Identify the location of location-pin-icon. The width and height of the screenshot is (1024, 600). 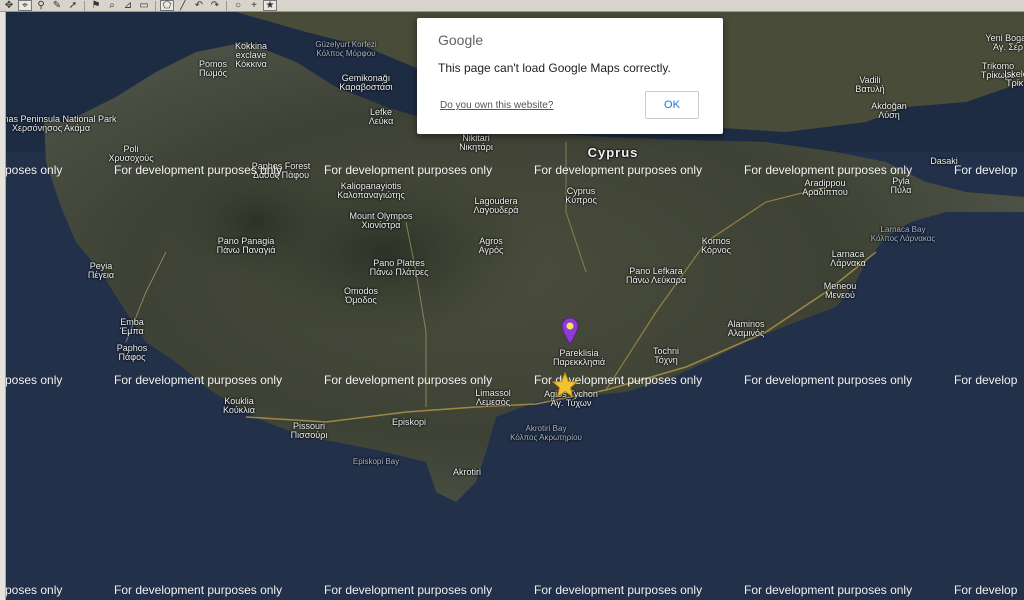
(570, 331).